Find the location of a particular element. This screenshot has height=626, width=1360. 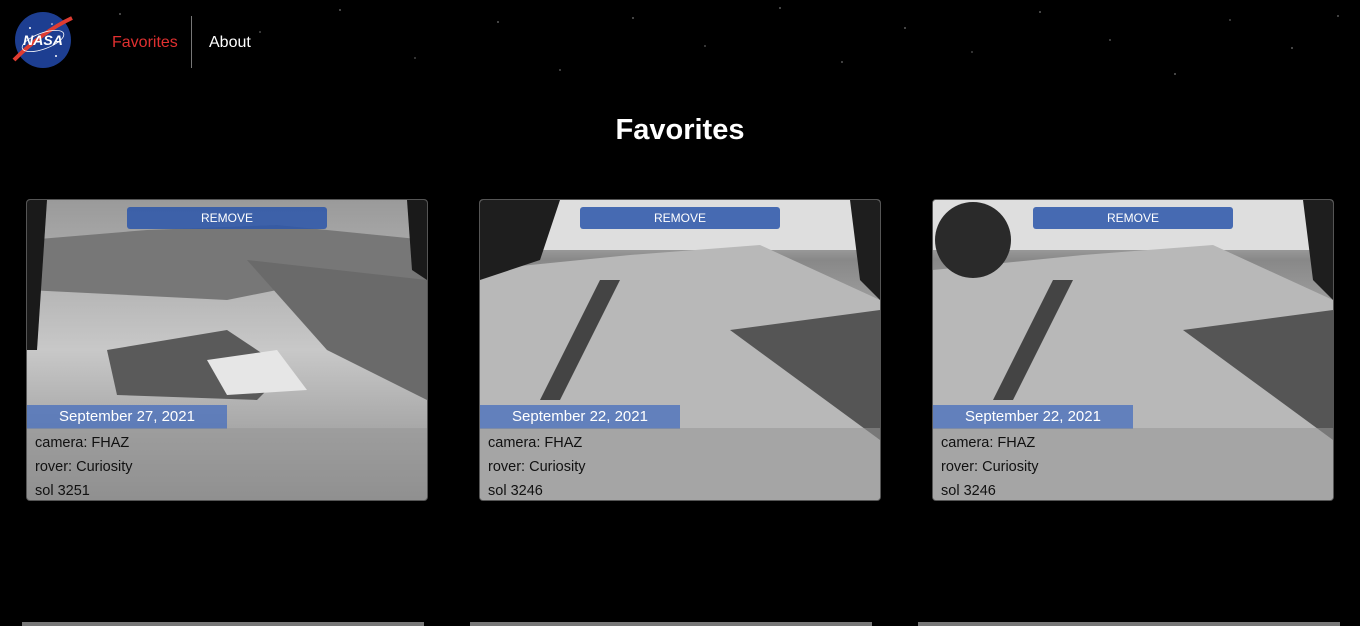

logo-text: NASA is located at coordinates (43, 40).